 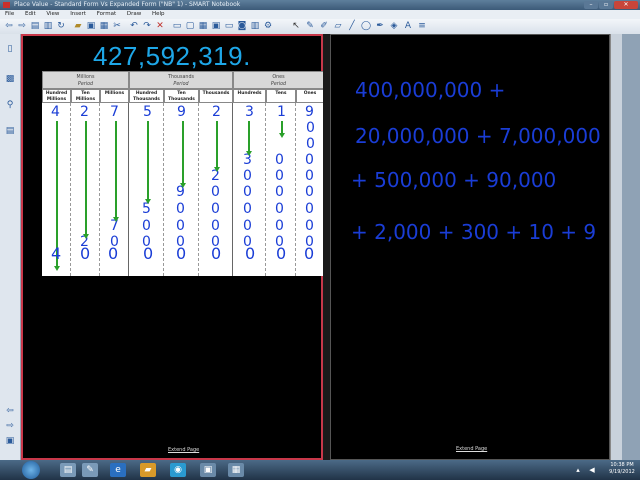 I want to click on handwritten-digit: 5, so click(x=147, y=112).